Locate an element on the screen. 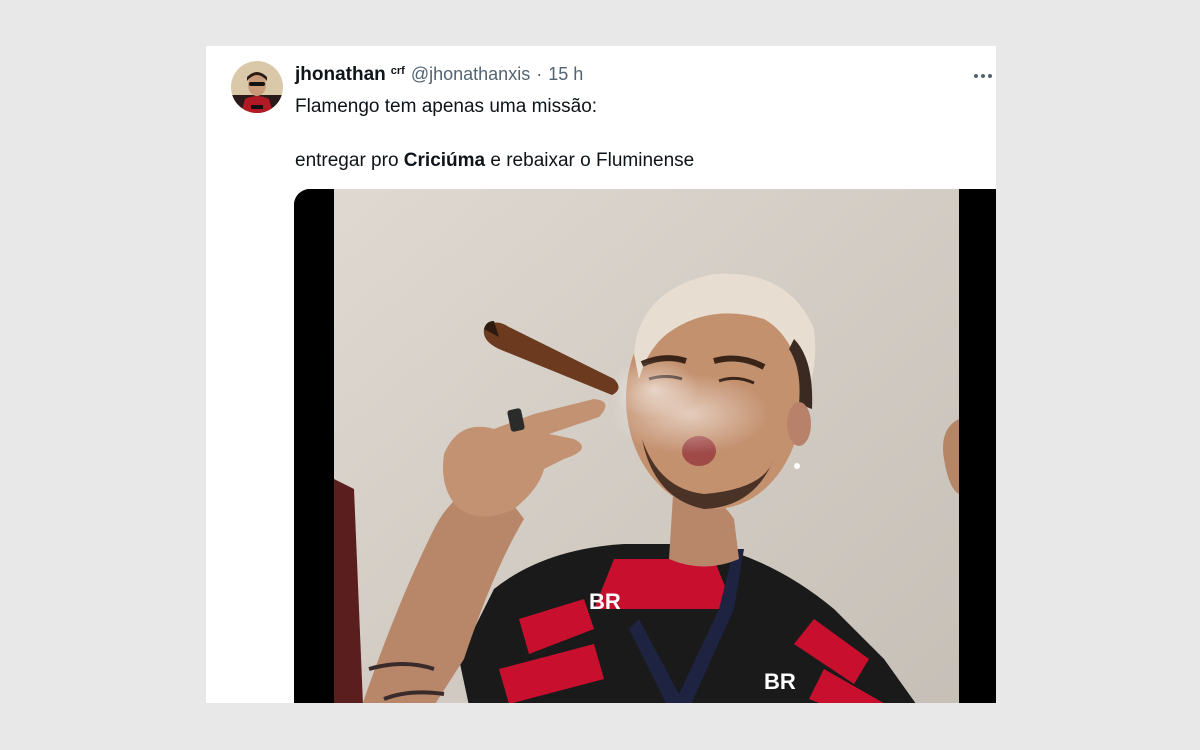  timestamp: 15 h is located at coordinates (565, 74).